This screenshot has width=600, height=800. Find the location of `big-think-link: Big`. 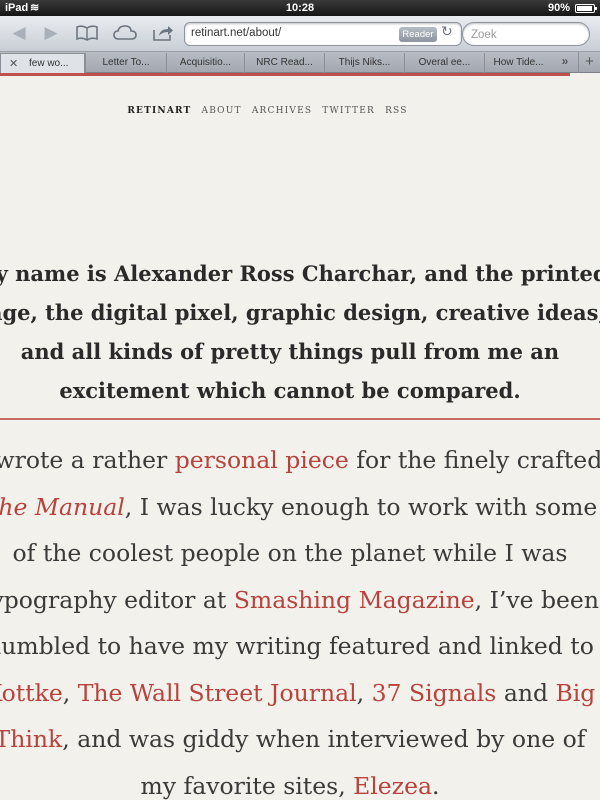

big-think-link: Big is located at coordinates (576, 693).